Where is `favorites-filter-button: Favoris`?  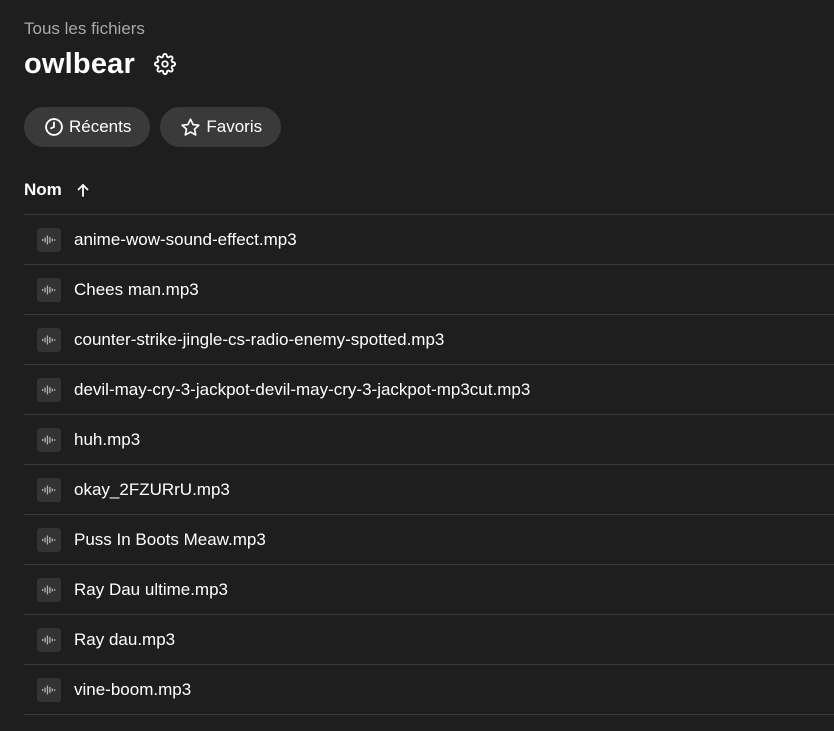 favorites-filter-button: Favoris is located at coordinates (221, 127).